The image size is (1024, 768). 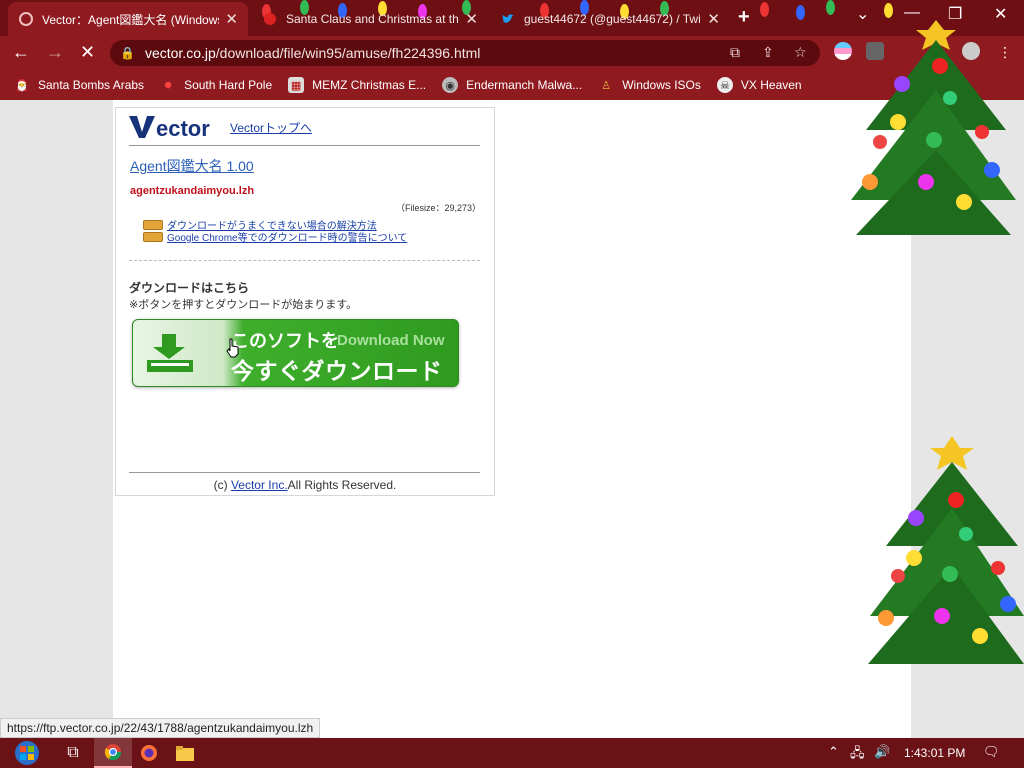 What do you see at coordinates (724, 85) in the screenshot?
I see `skull-icon: ☠` at bounding box center [724, 85].